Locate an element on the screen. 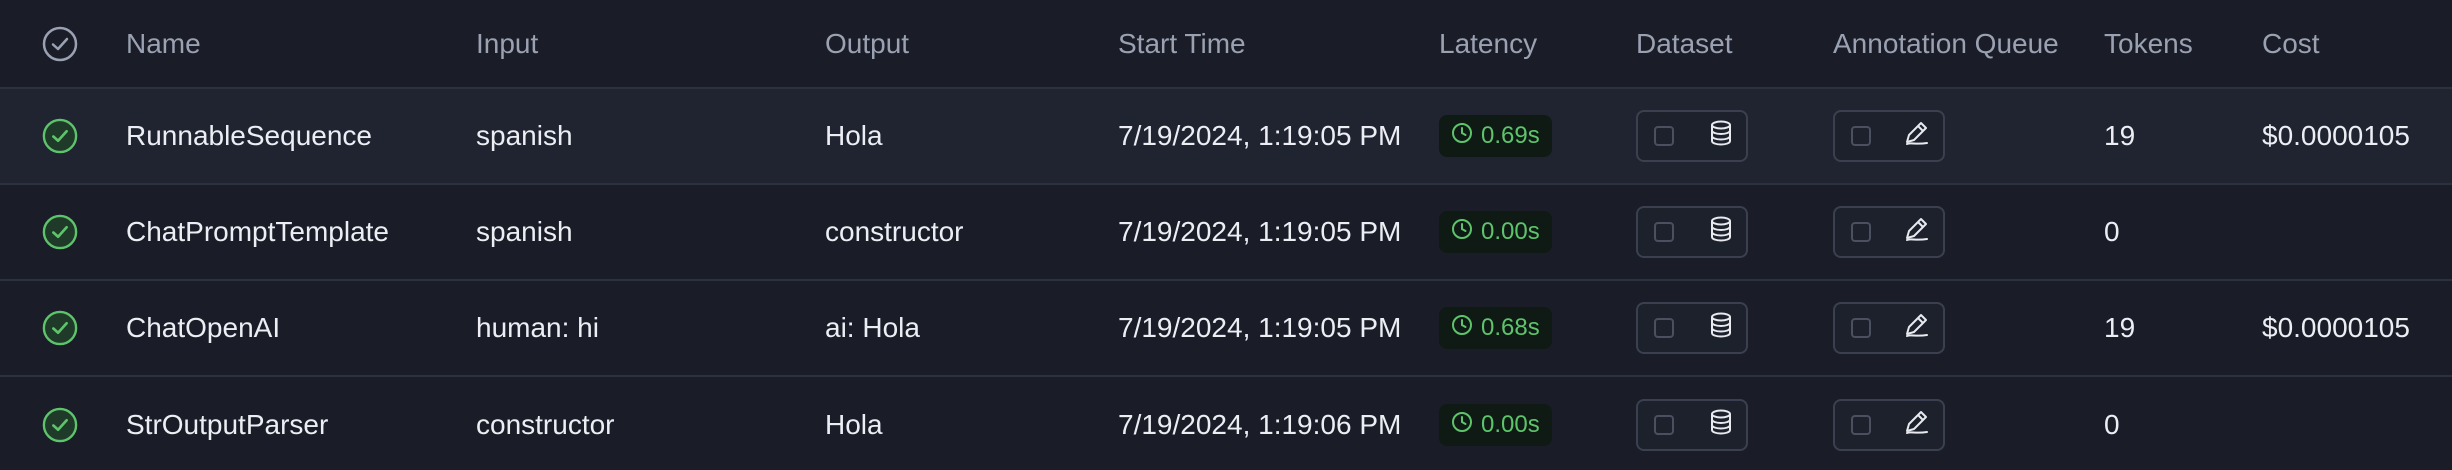  latency-value: 0.68s is located at coordinates (1510, 327).